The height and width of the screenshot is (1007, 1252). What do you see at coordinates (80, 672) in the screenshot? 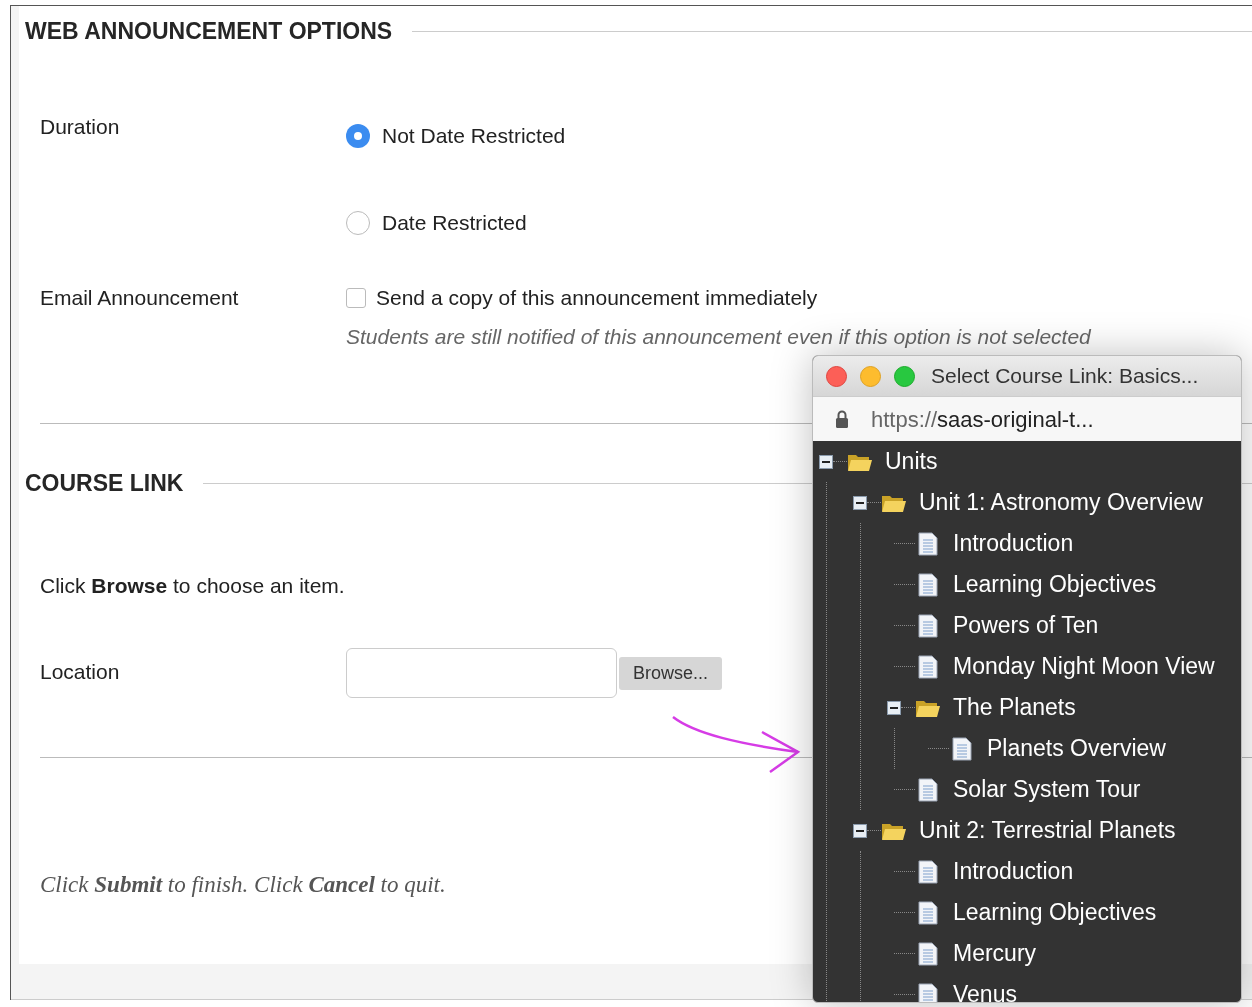
I see `field-label: Location` at bounding box center [80, 672].